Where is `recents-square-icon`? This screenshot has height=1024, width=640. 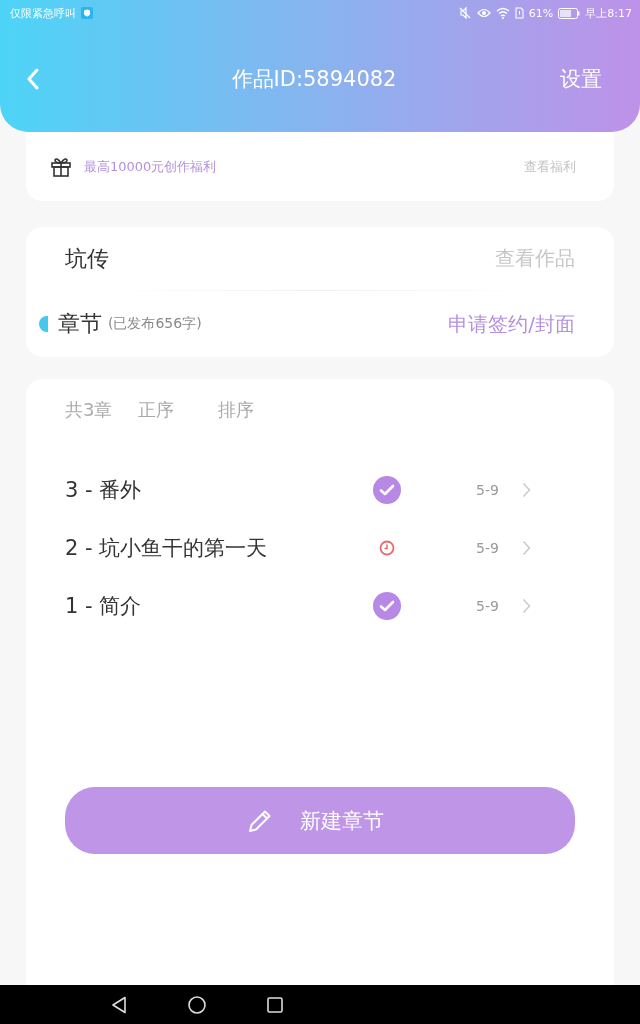 recents-square-icon is located at coordinates (275, 1004).